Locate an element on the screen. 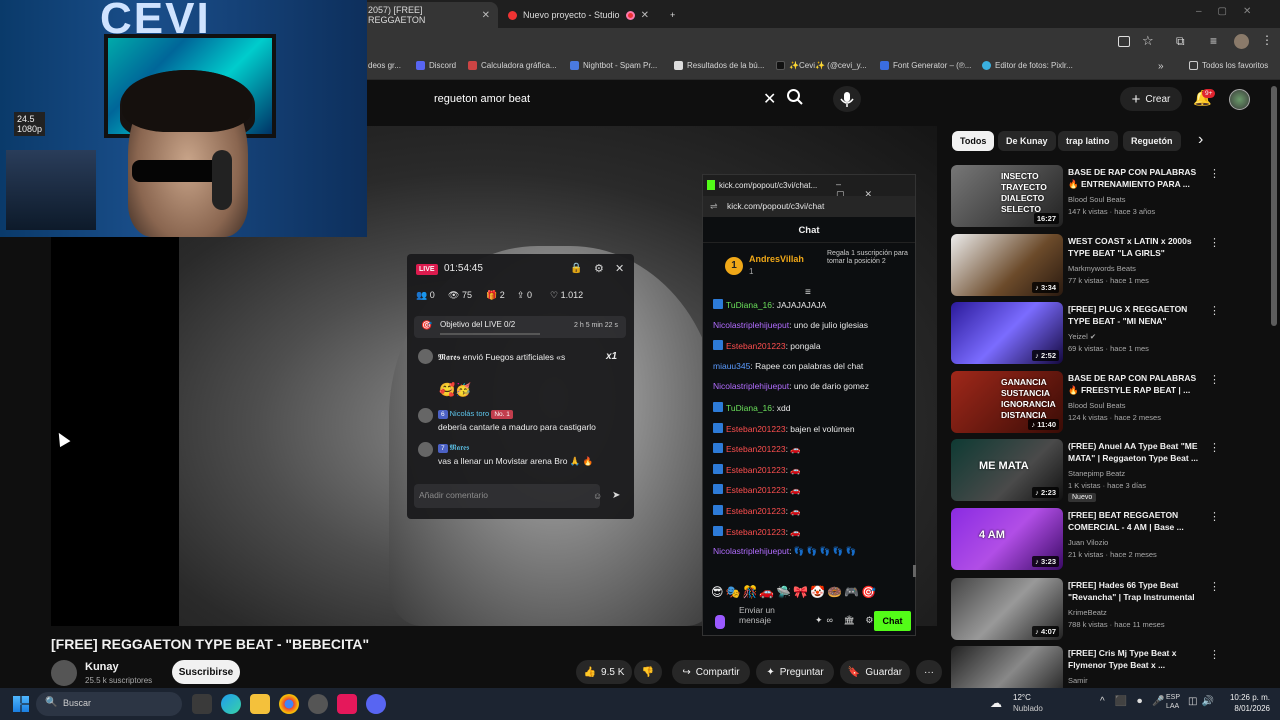  recommendation-channel: Juan Vilozio is located at coordinates (1088, 542).